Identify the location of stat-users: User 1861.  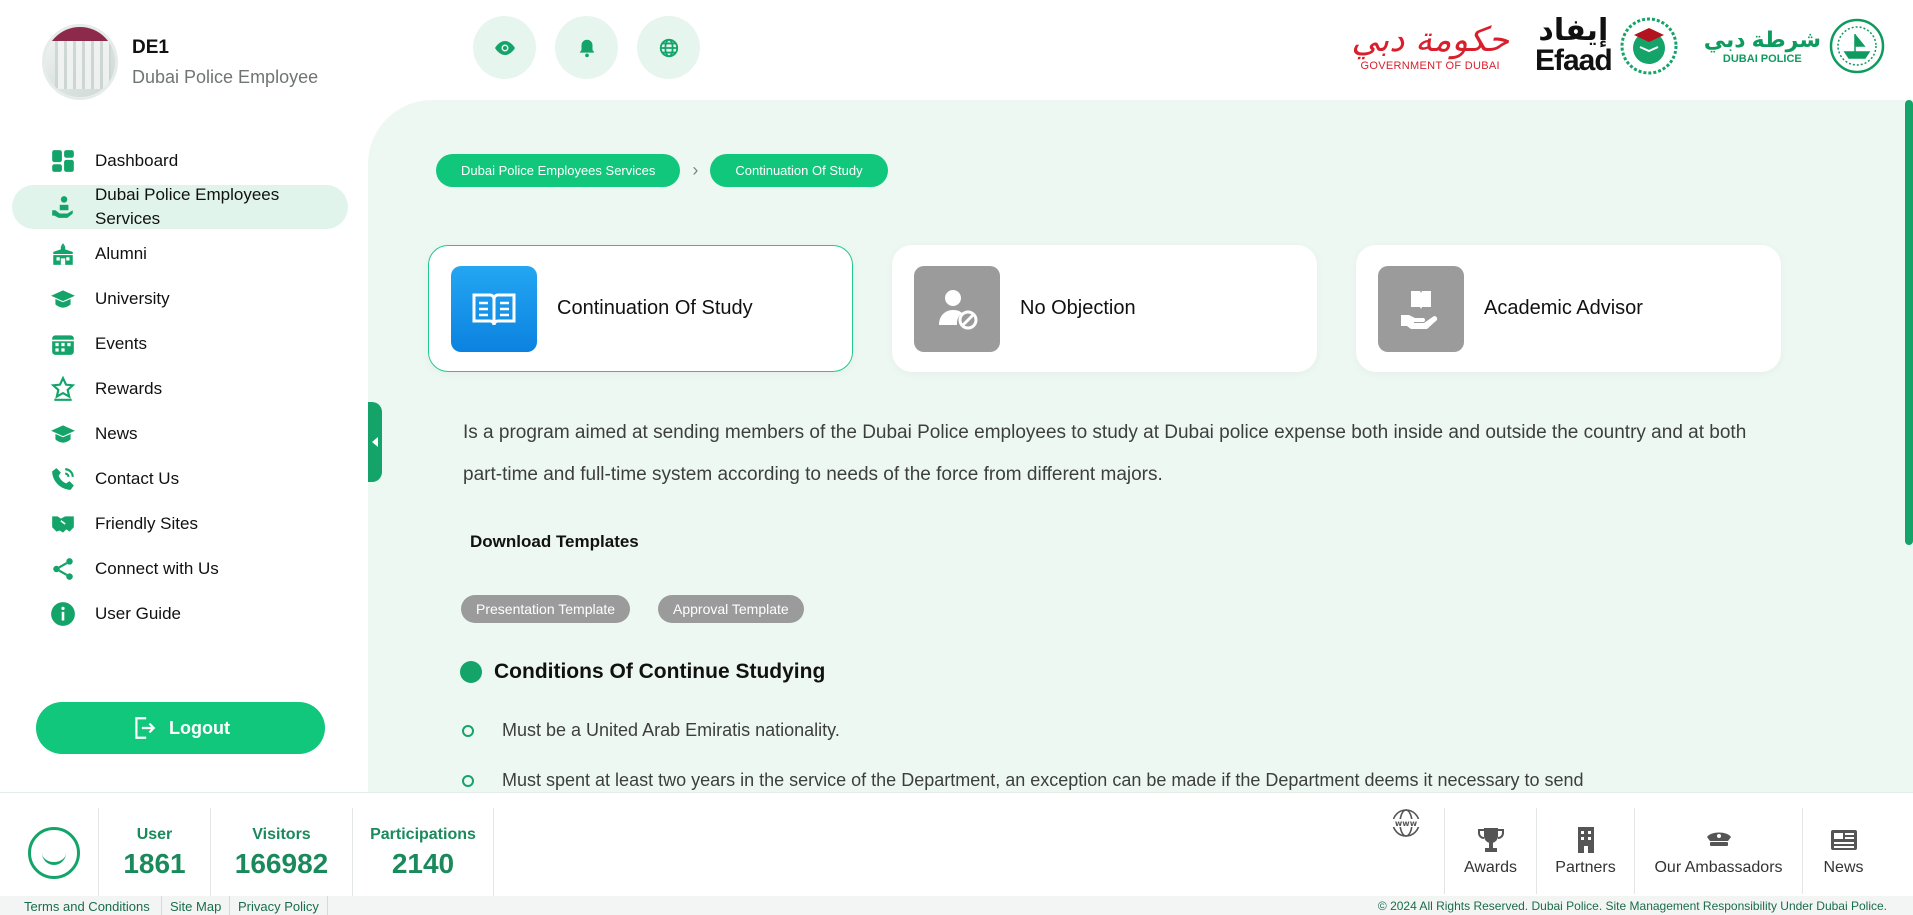
(154, 853).